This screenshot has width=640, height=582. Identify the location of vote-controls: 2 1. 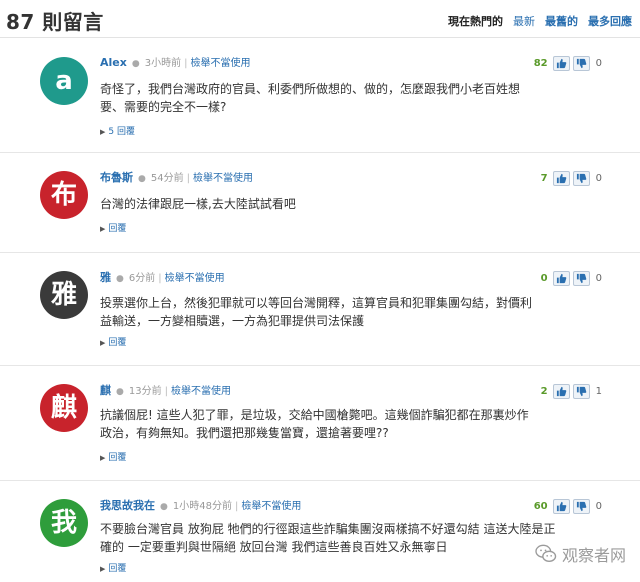
(568, 391).